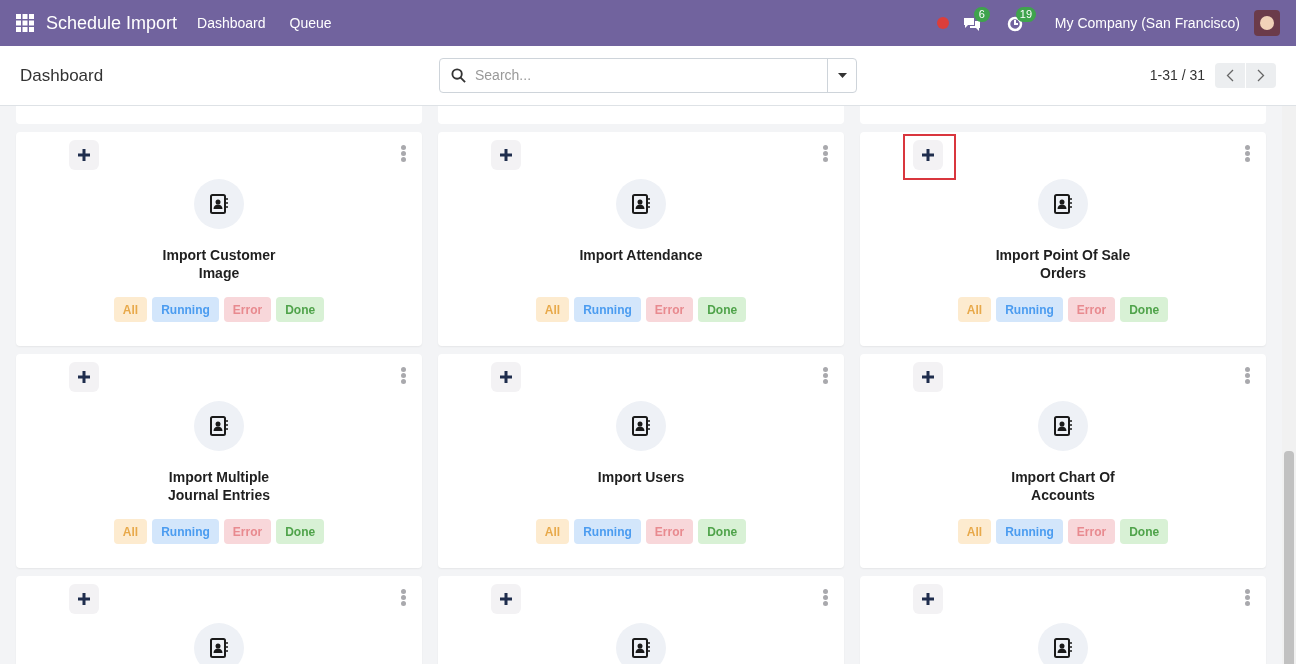  Describe the element at coordinates (1261, 75) in the screenshot. I see `chevron-right-icon` at that location.